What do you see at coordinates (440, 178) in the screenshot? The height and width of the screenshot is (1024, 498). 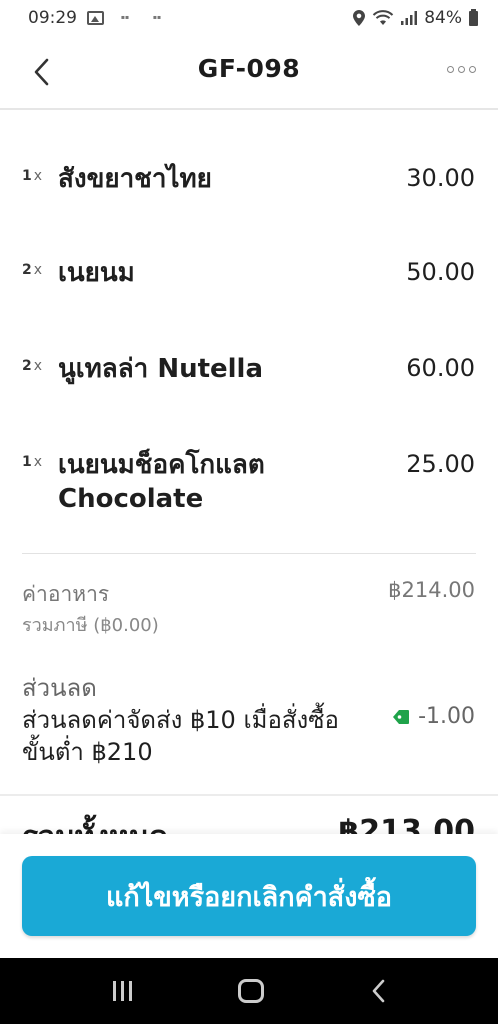 I see `item-price: 30.00` at bounding box center [440, 178].